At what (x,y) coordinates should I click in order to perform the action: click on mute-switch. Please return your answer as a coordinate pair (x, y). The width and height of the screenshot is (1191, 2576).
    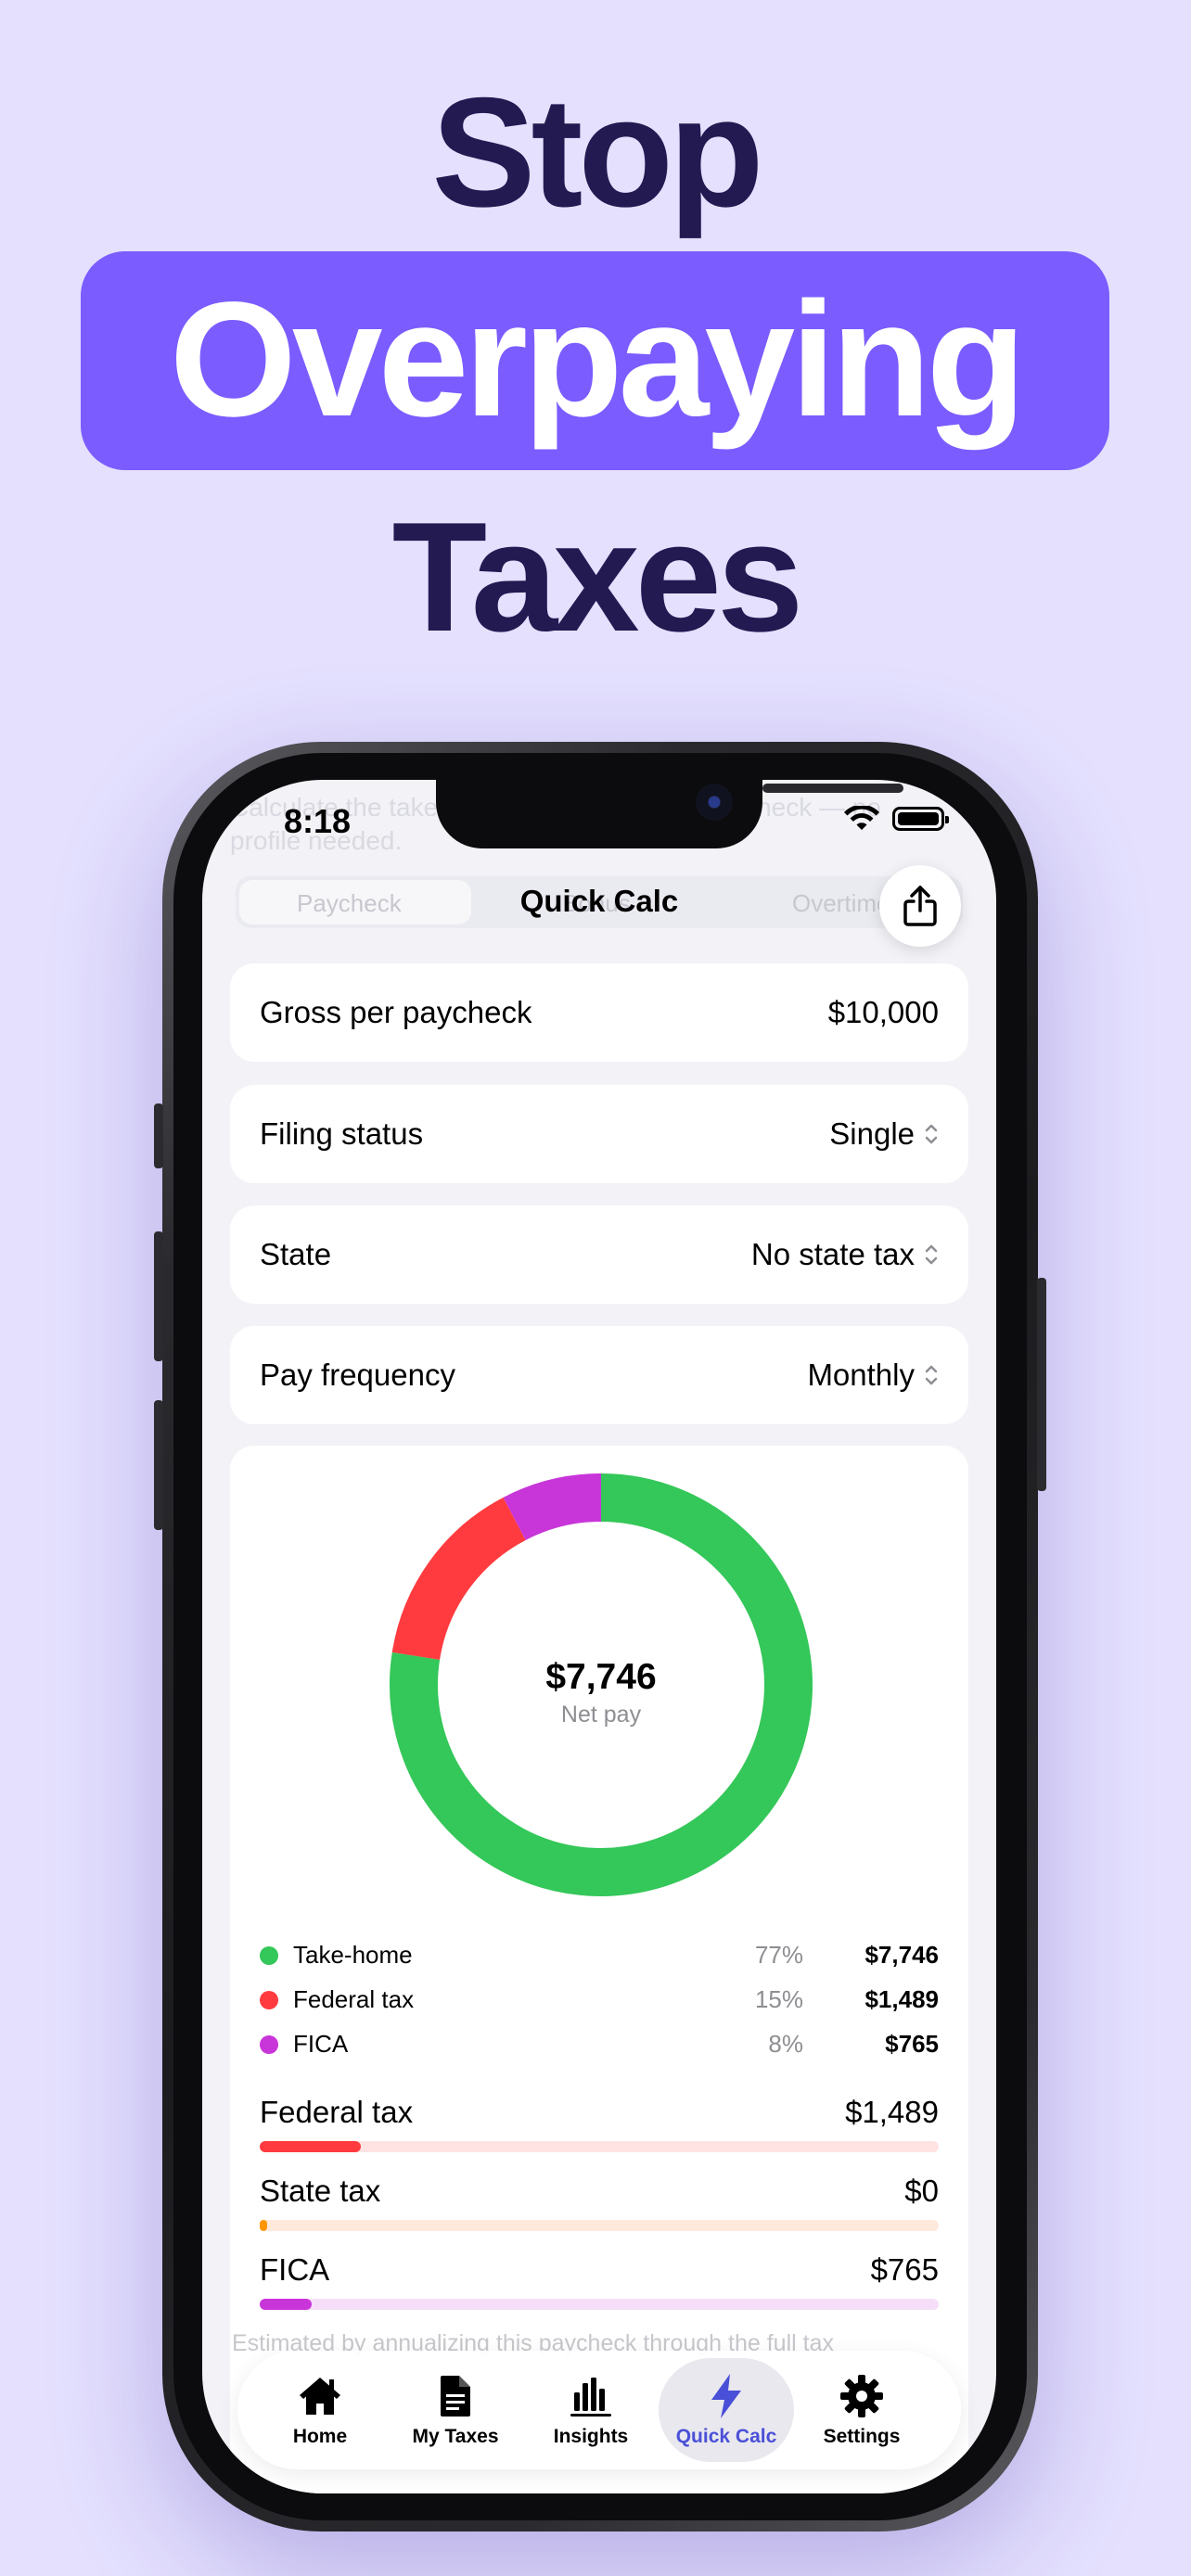
    Looking at the image, I should click on (158, 1136).